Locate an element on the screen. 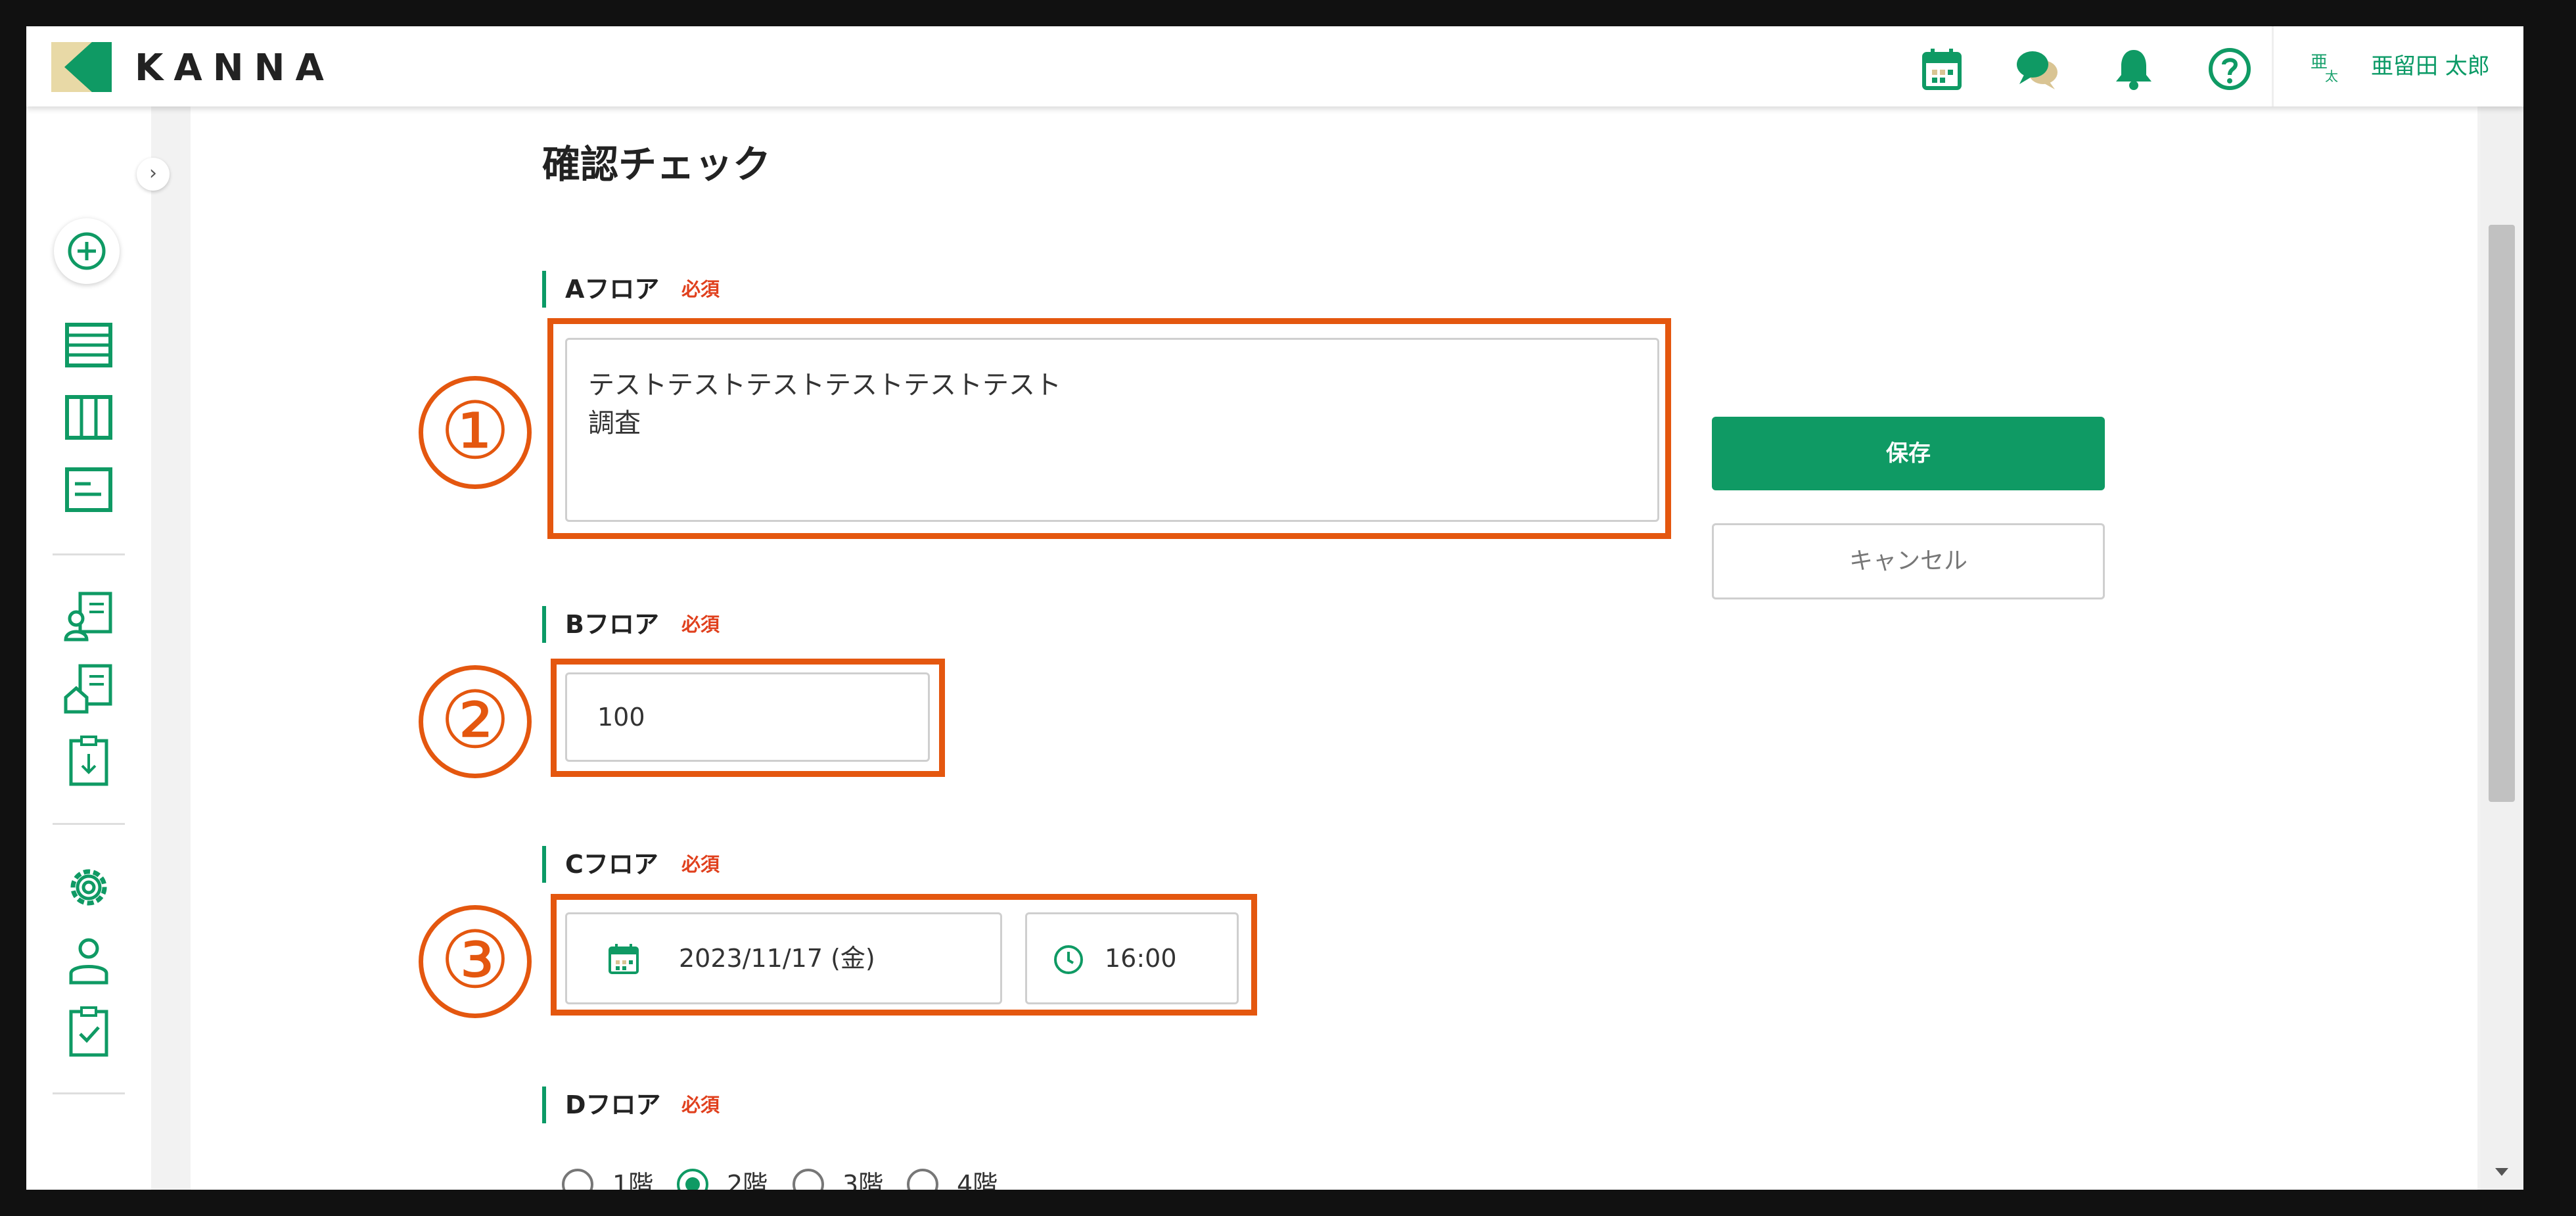 This screenshot has height=1216, width=2576. avatar-initial-bottom: 太 is located at coordinates (2331, 76).